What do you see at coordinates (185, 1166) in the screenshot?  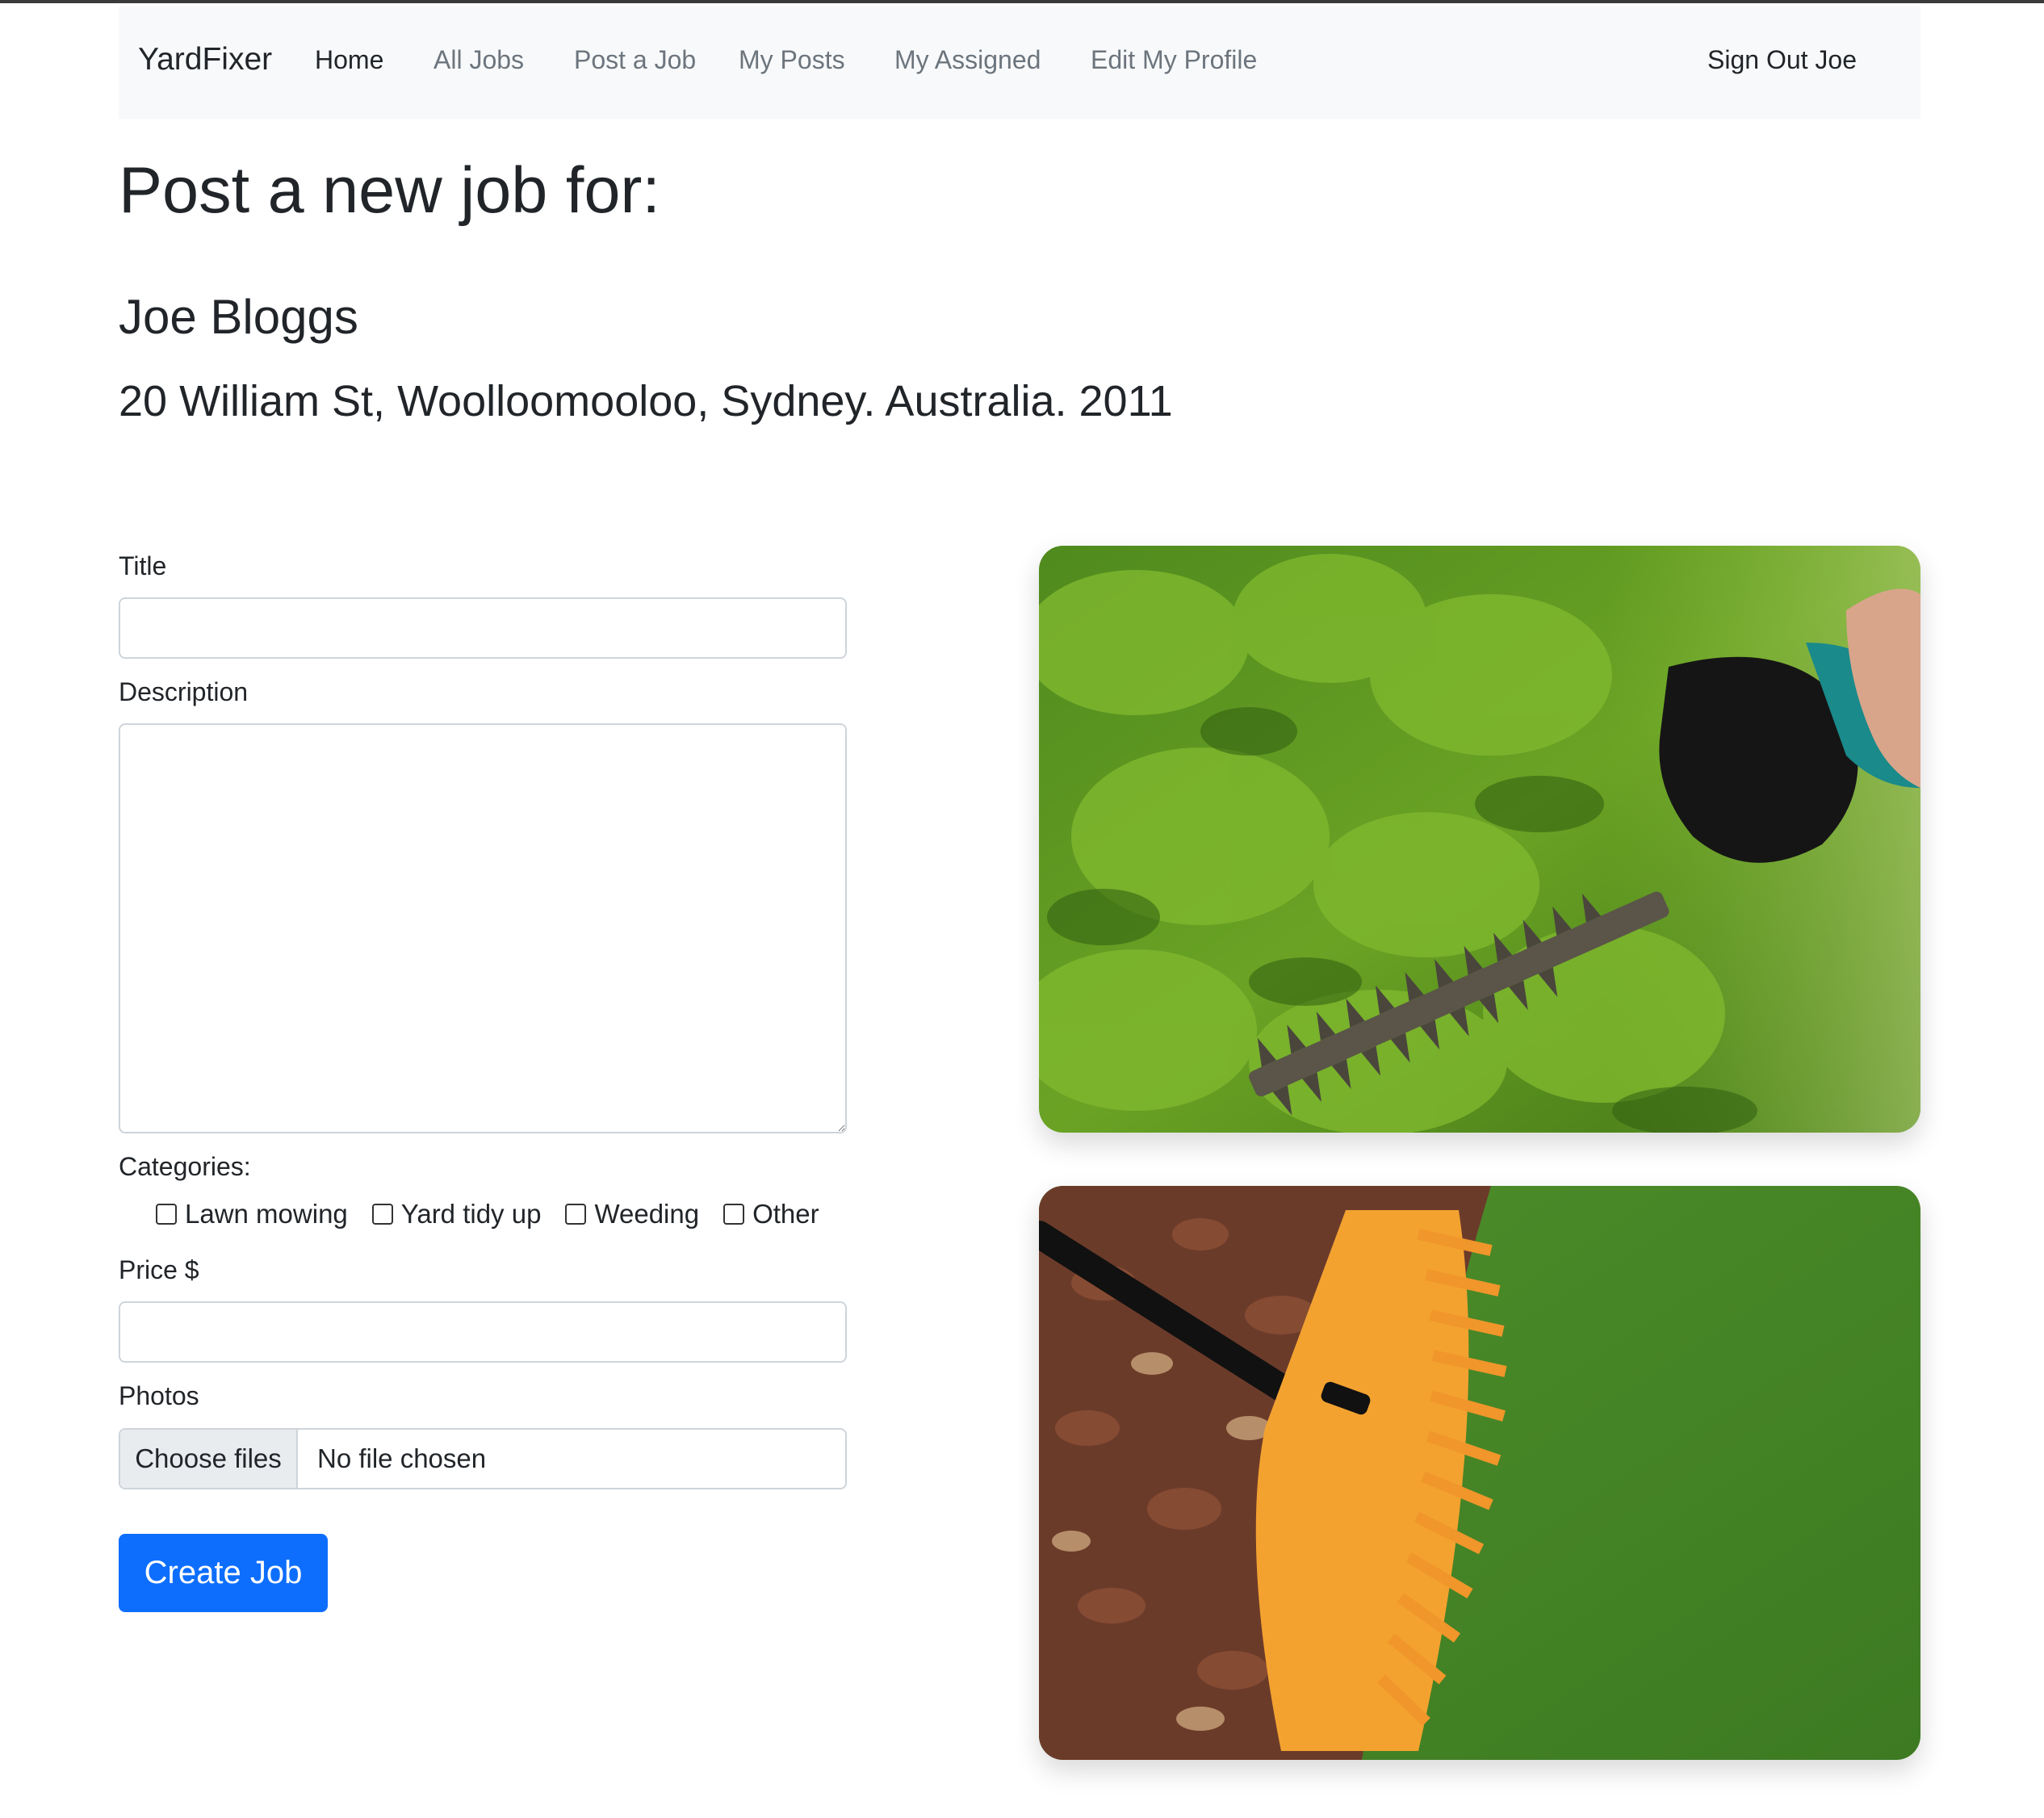 I see `categories-label: Categories:` at bounding box center [185, 1166].